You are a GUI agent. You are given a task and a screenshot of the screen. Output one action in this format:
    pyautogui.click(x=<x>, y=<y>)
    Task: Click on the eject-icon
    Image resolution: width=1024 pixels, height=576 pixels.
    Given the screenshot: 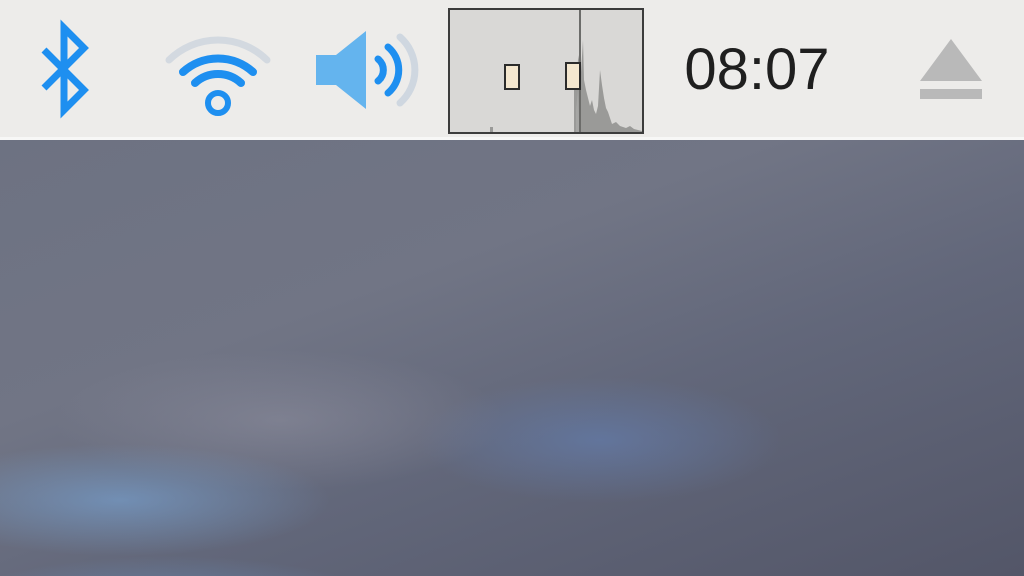 What is the action you would take?
    pyautogui.click(x=951, y=69)
    